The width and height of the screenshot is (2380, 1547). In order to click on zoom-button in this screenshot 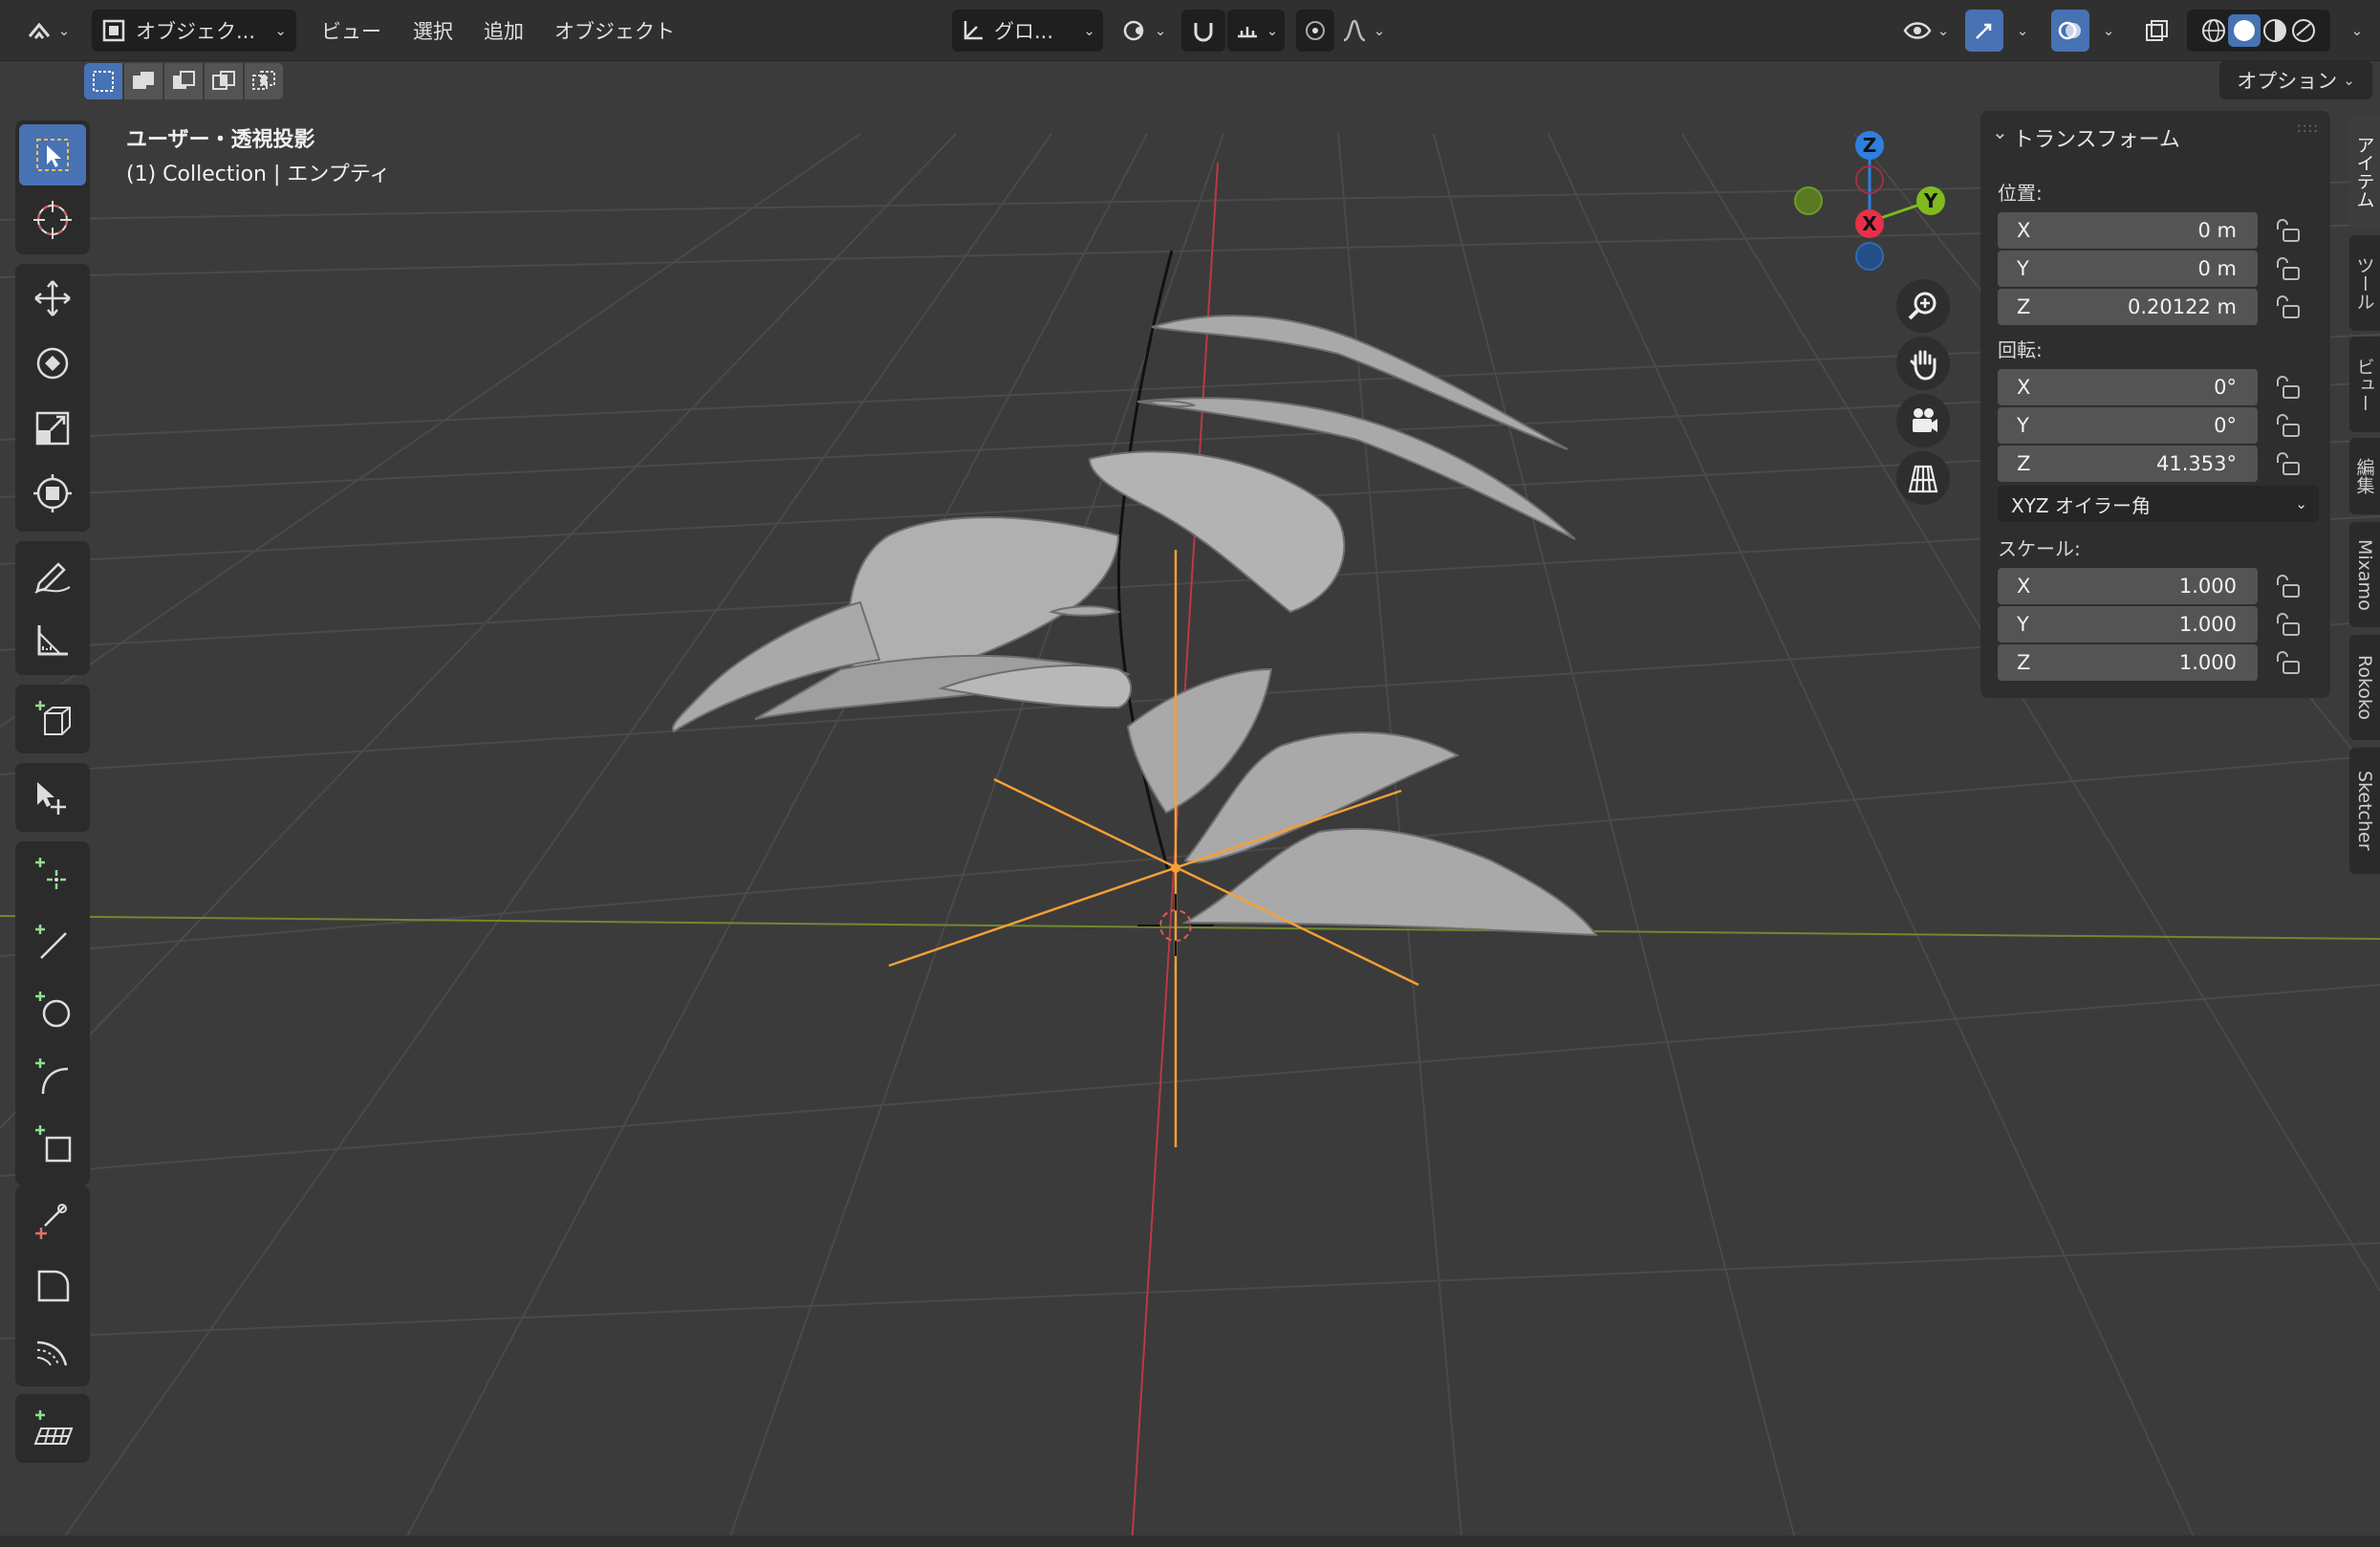, I will do `click(1923, 306)`.